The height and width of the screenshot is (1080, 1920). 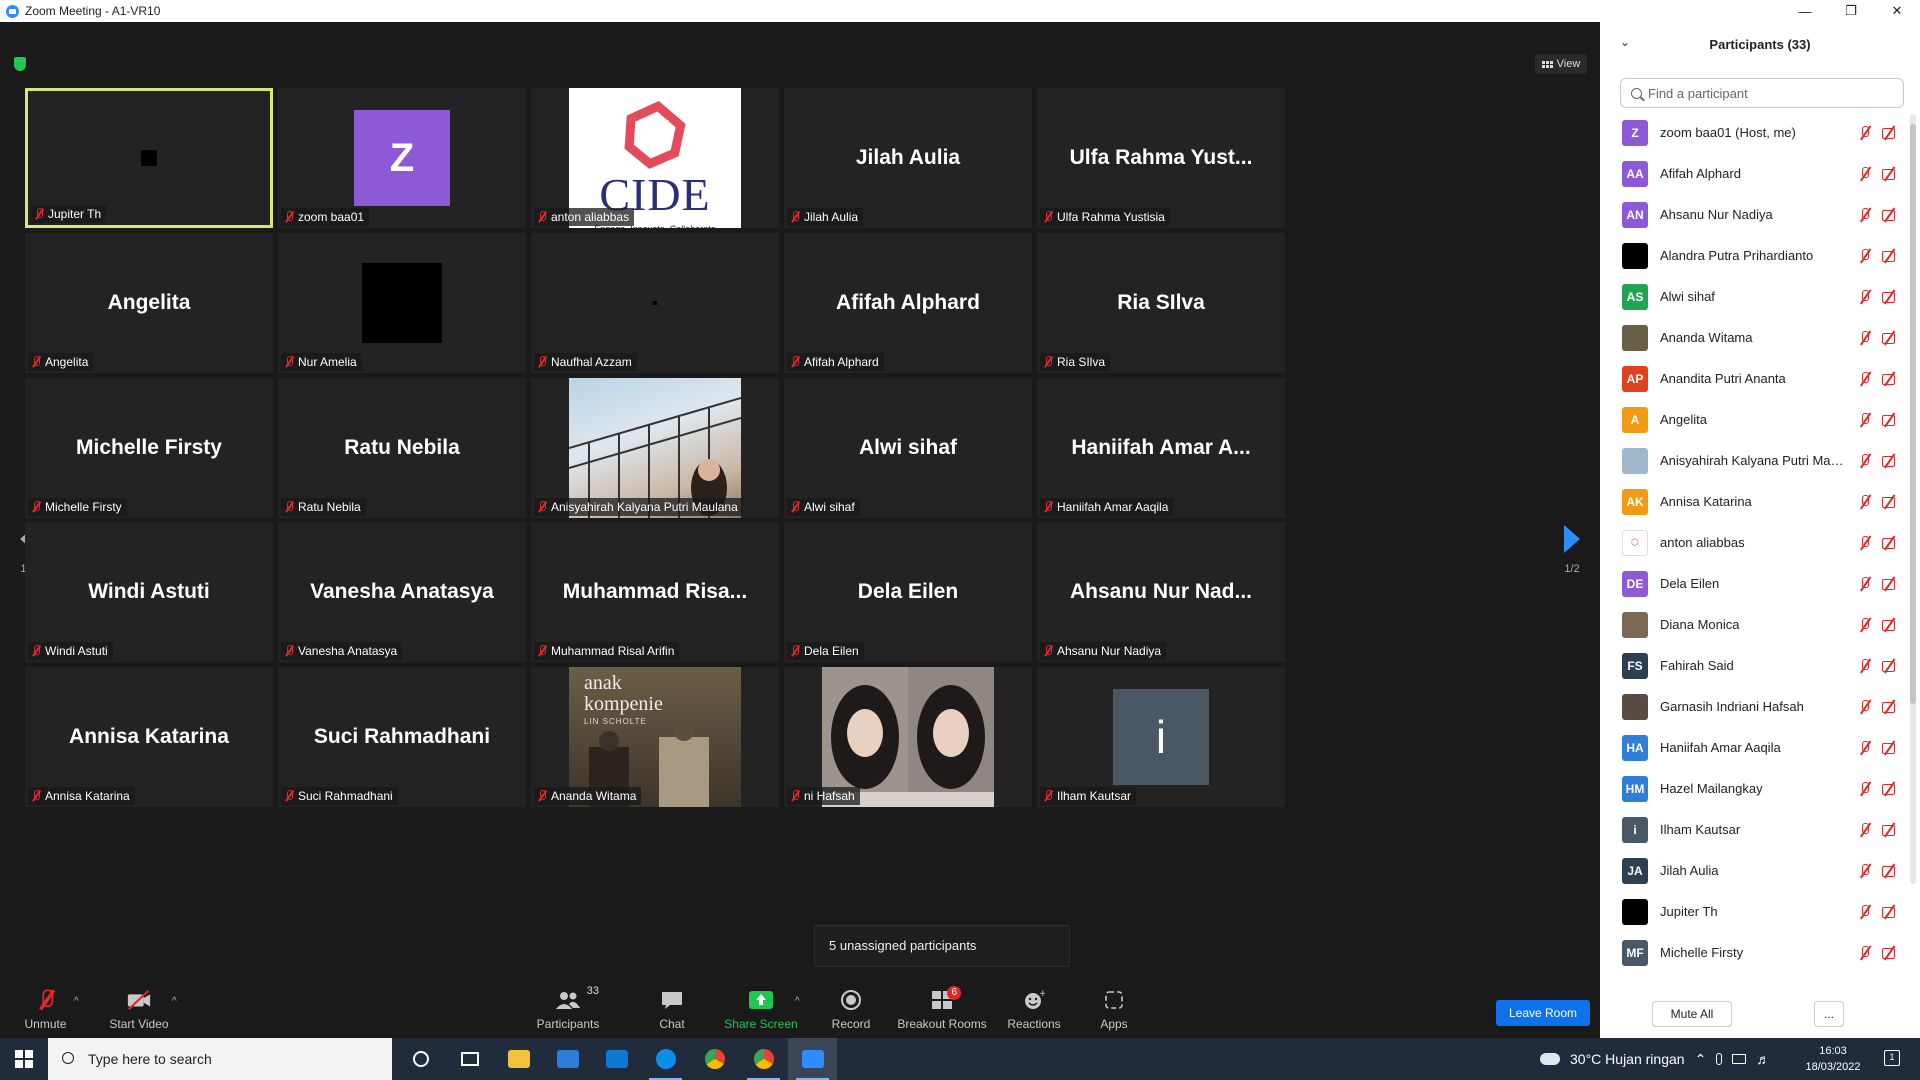 I want to click on participant-list-item: AP Anandita Putri Ananta, so click(x=1755, y=378).